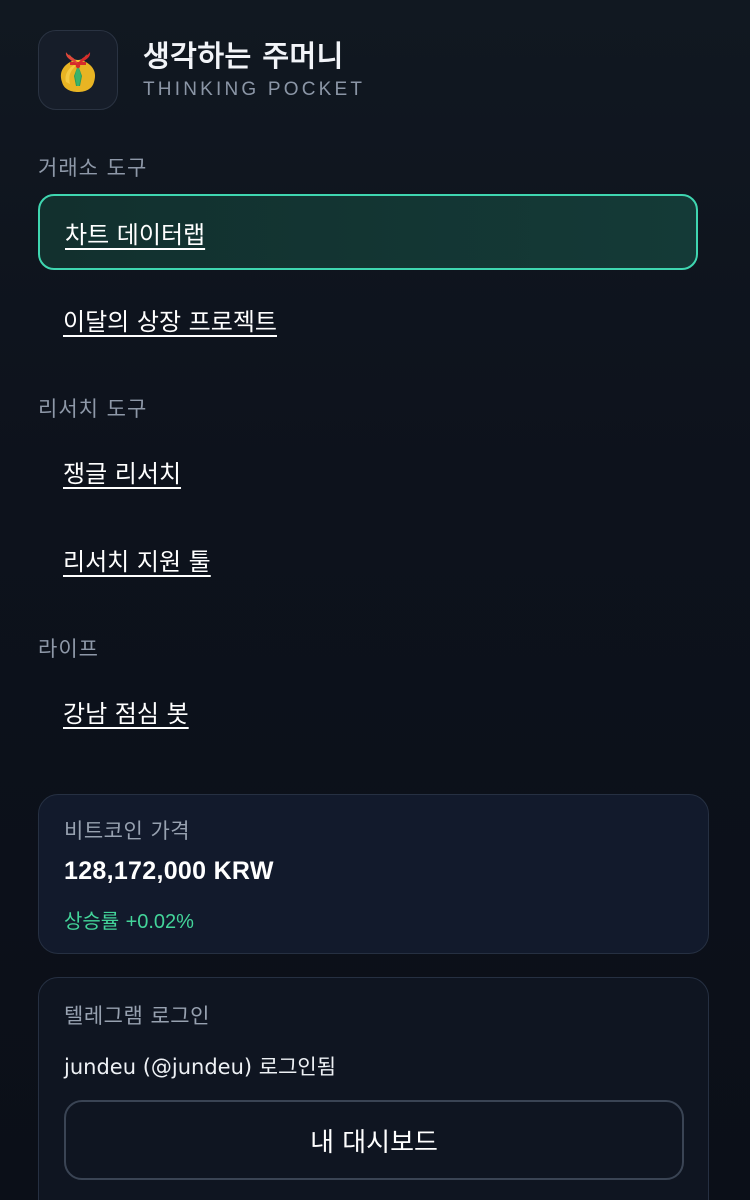  What do you see at coordinates (137, 1016) in the screenshot?
I see `telegram-login-label: 텔레그램 로그인` at bounding box center [137, 1016].